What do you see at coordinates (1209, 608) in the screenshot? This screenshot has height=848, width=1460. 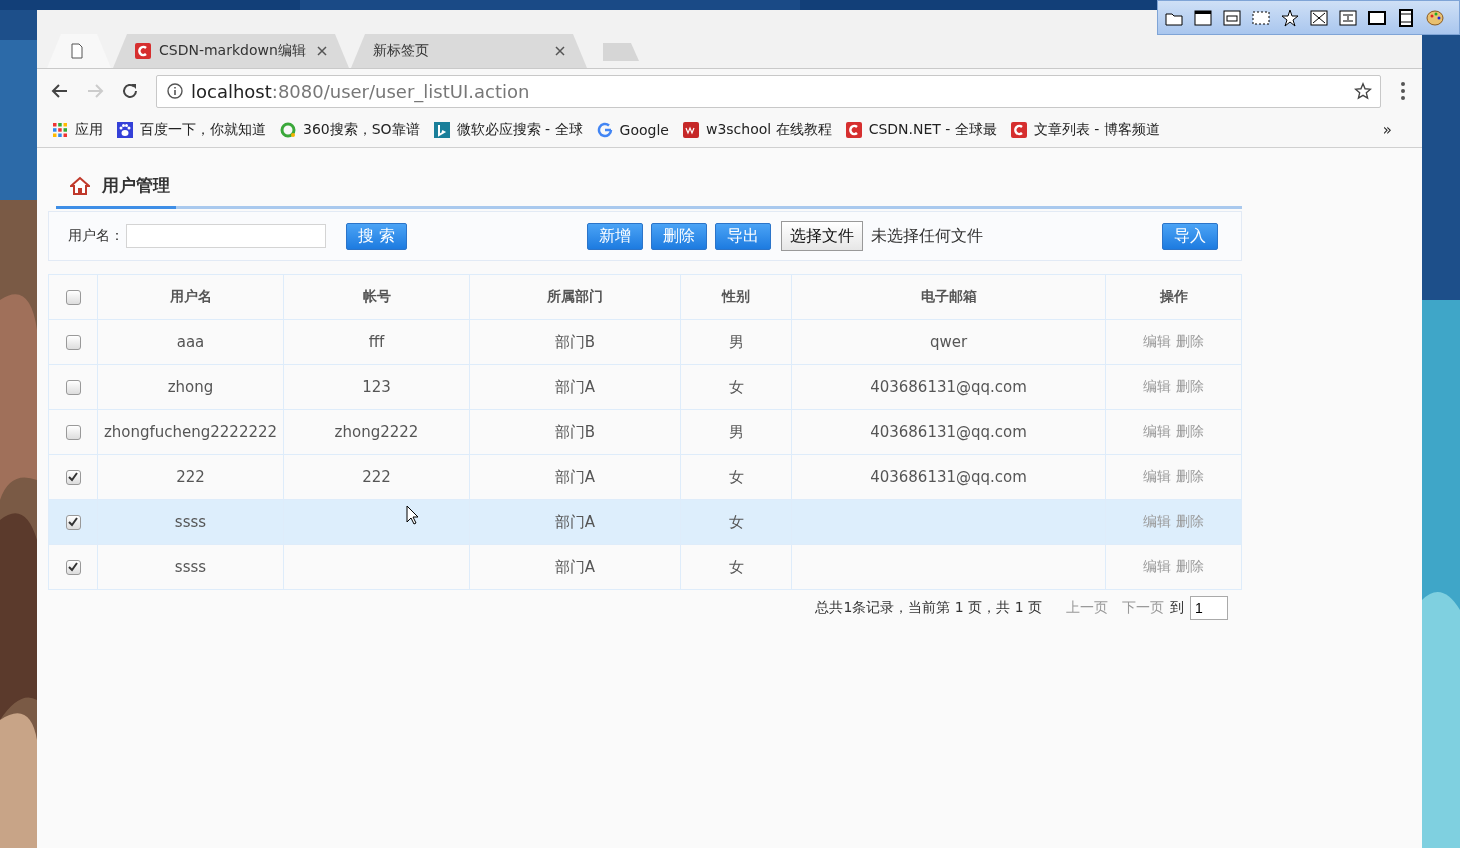 I see `page-number-field: 1` at bounding box center [1209, 608].